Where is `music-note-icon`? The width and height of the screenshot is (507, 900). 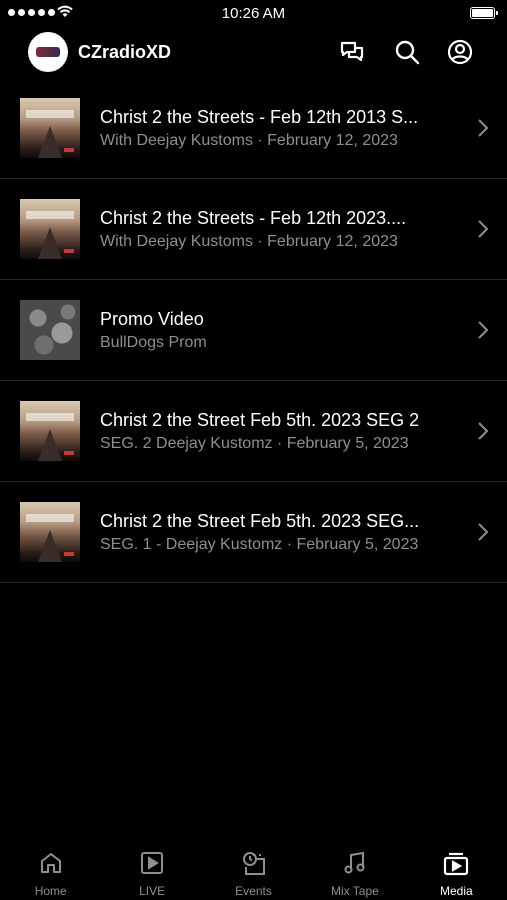 music-note-icon is located at coordinates (354, 862).